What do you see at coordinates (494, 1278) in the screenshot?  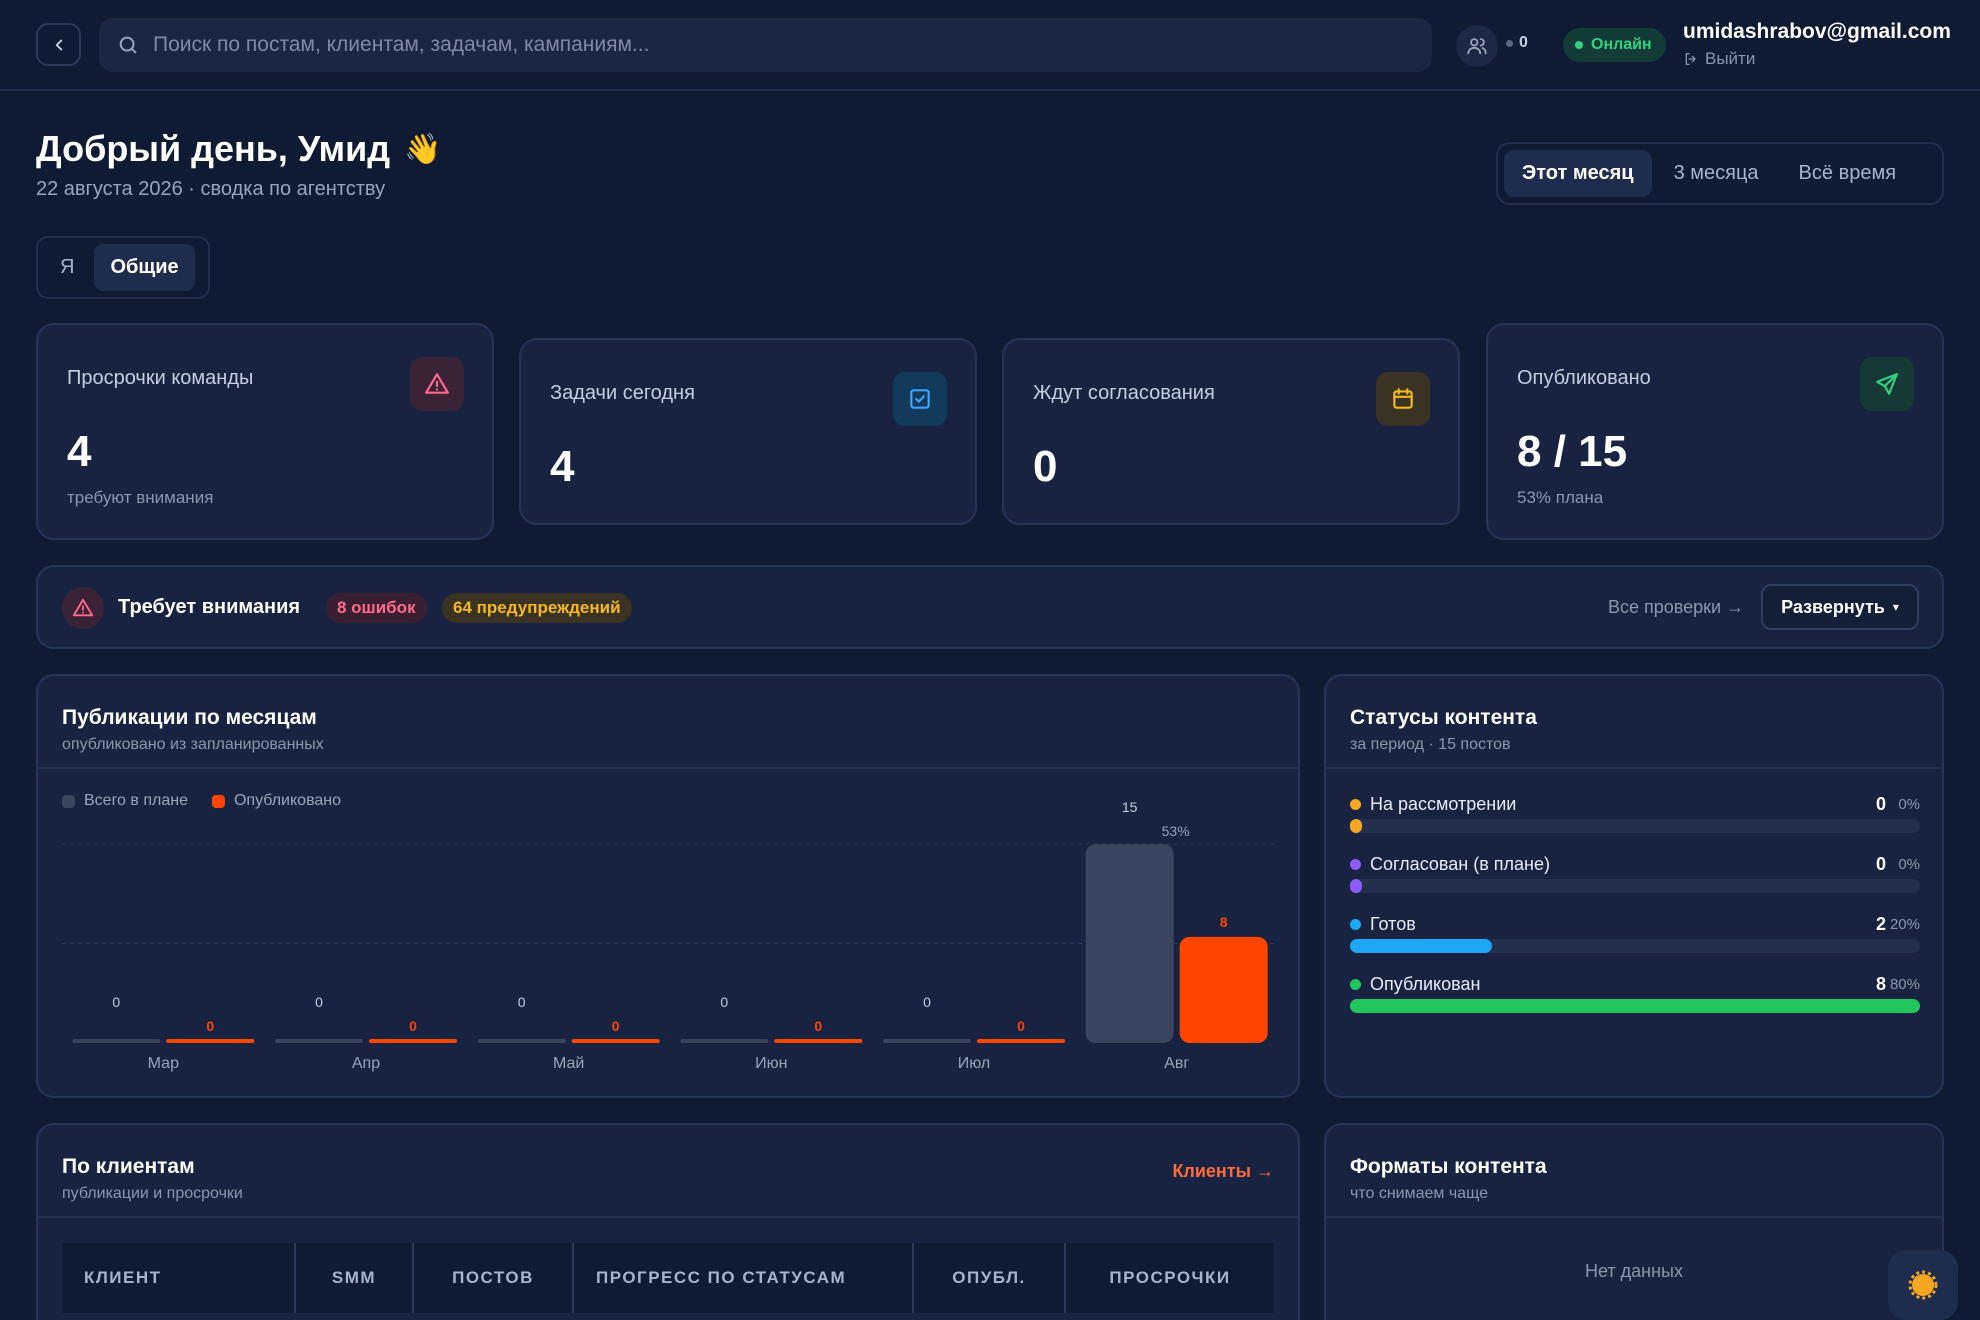 I see `column-header-posts: ПОСТОВ` at bounding box center [494, 1278].